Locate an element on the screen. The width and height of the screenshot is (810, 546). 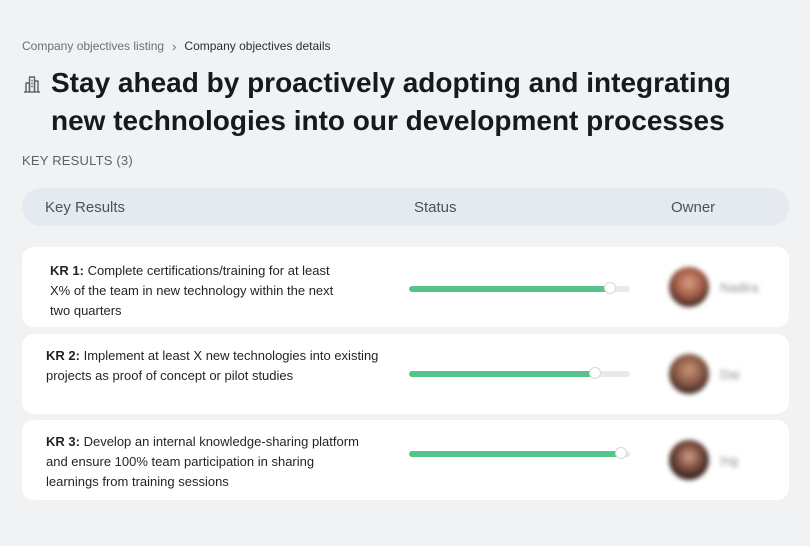
key-result-label: KR 3: is located at coordinates (63, 441).